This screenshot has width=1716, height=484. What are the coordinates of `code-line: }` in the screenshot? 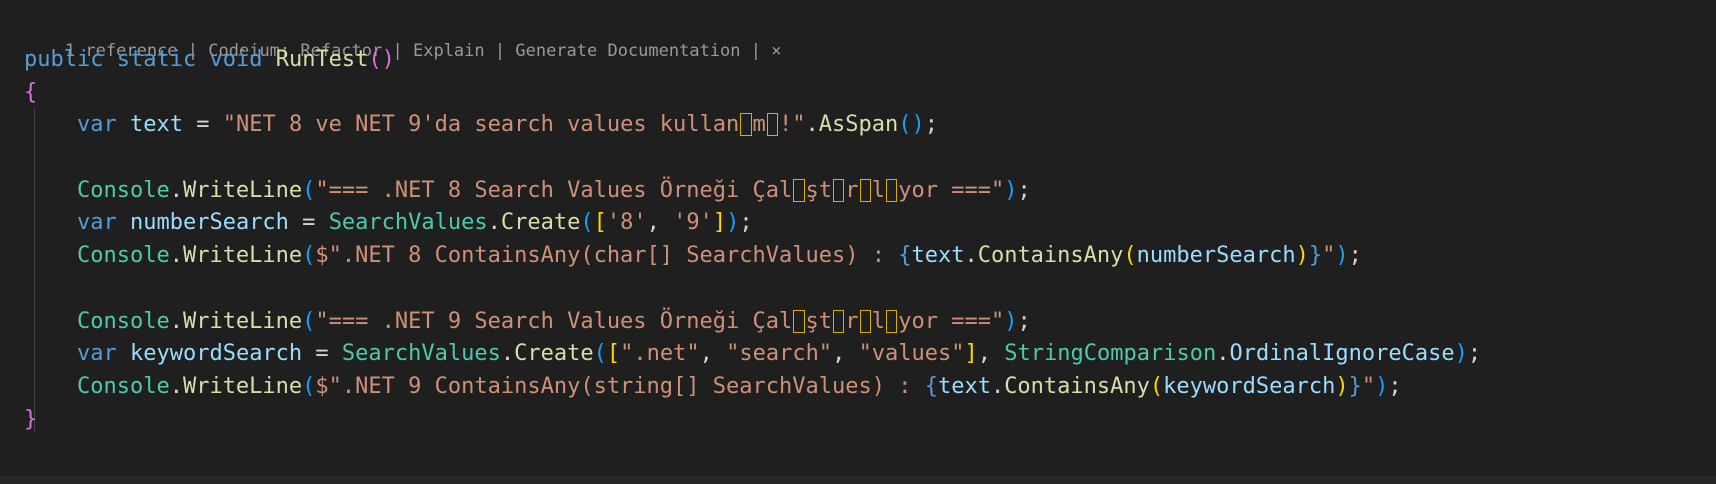 It's located at (752, 420).